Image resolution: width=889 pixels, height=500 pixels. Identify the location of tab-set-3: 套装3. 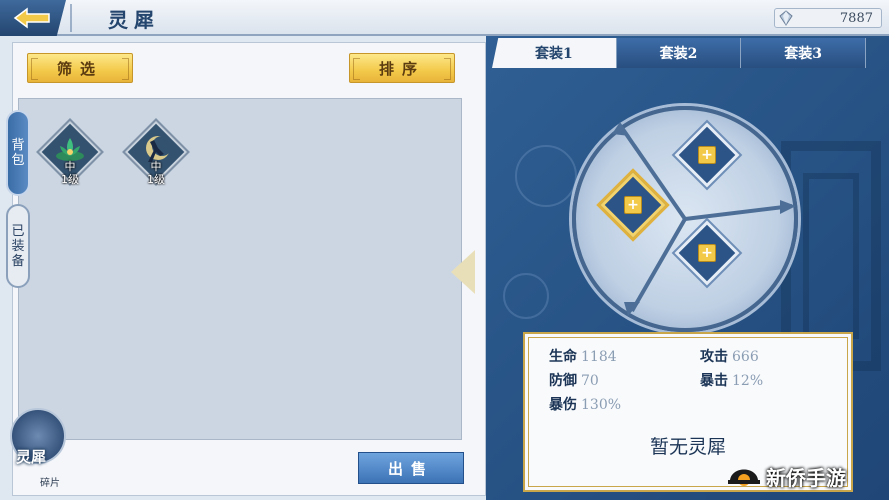
(804, 53).